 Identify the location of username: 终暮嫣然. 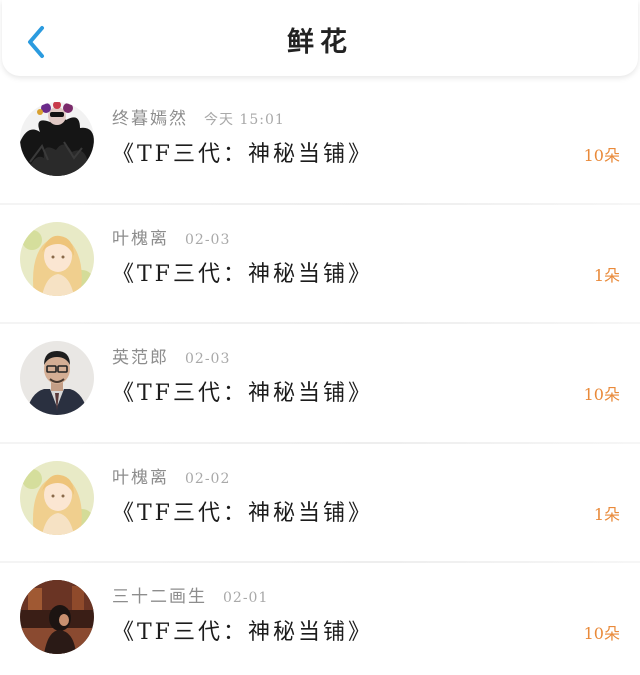
(150, 116).